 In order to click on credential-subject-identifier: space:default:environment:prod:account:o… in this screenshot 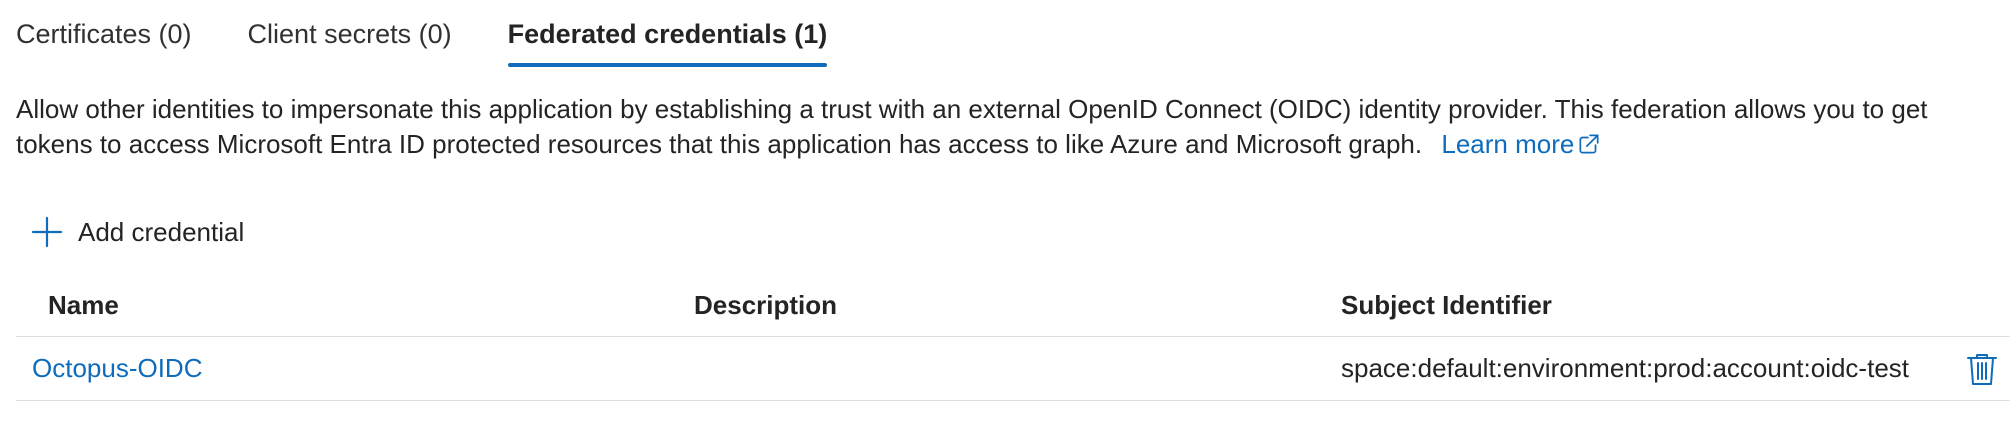, I will do `click(1625, 368)`.